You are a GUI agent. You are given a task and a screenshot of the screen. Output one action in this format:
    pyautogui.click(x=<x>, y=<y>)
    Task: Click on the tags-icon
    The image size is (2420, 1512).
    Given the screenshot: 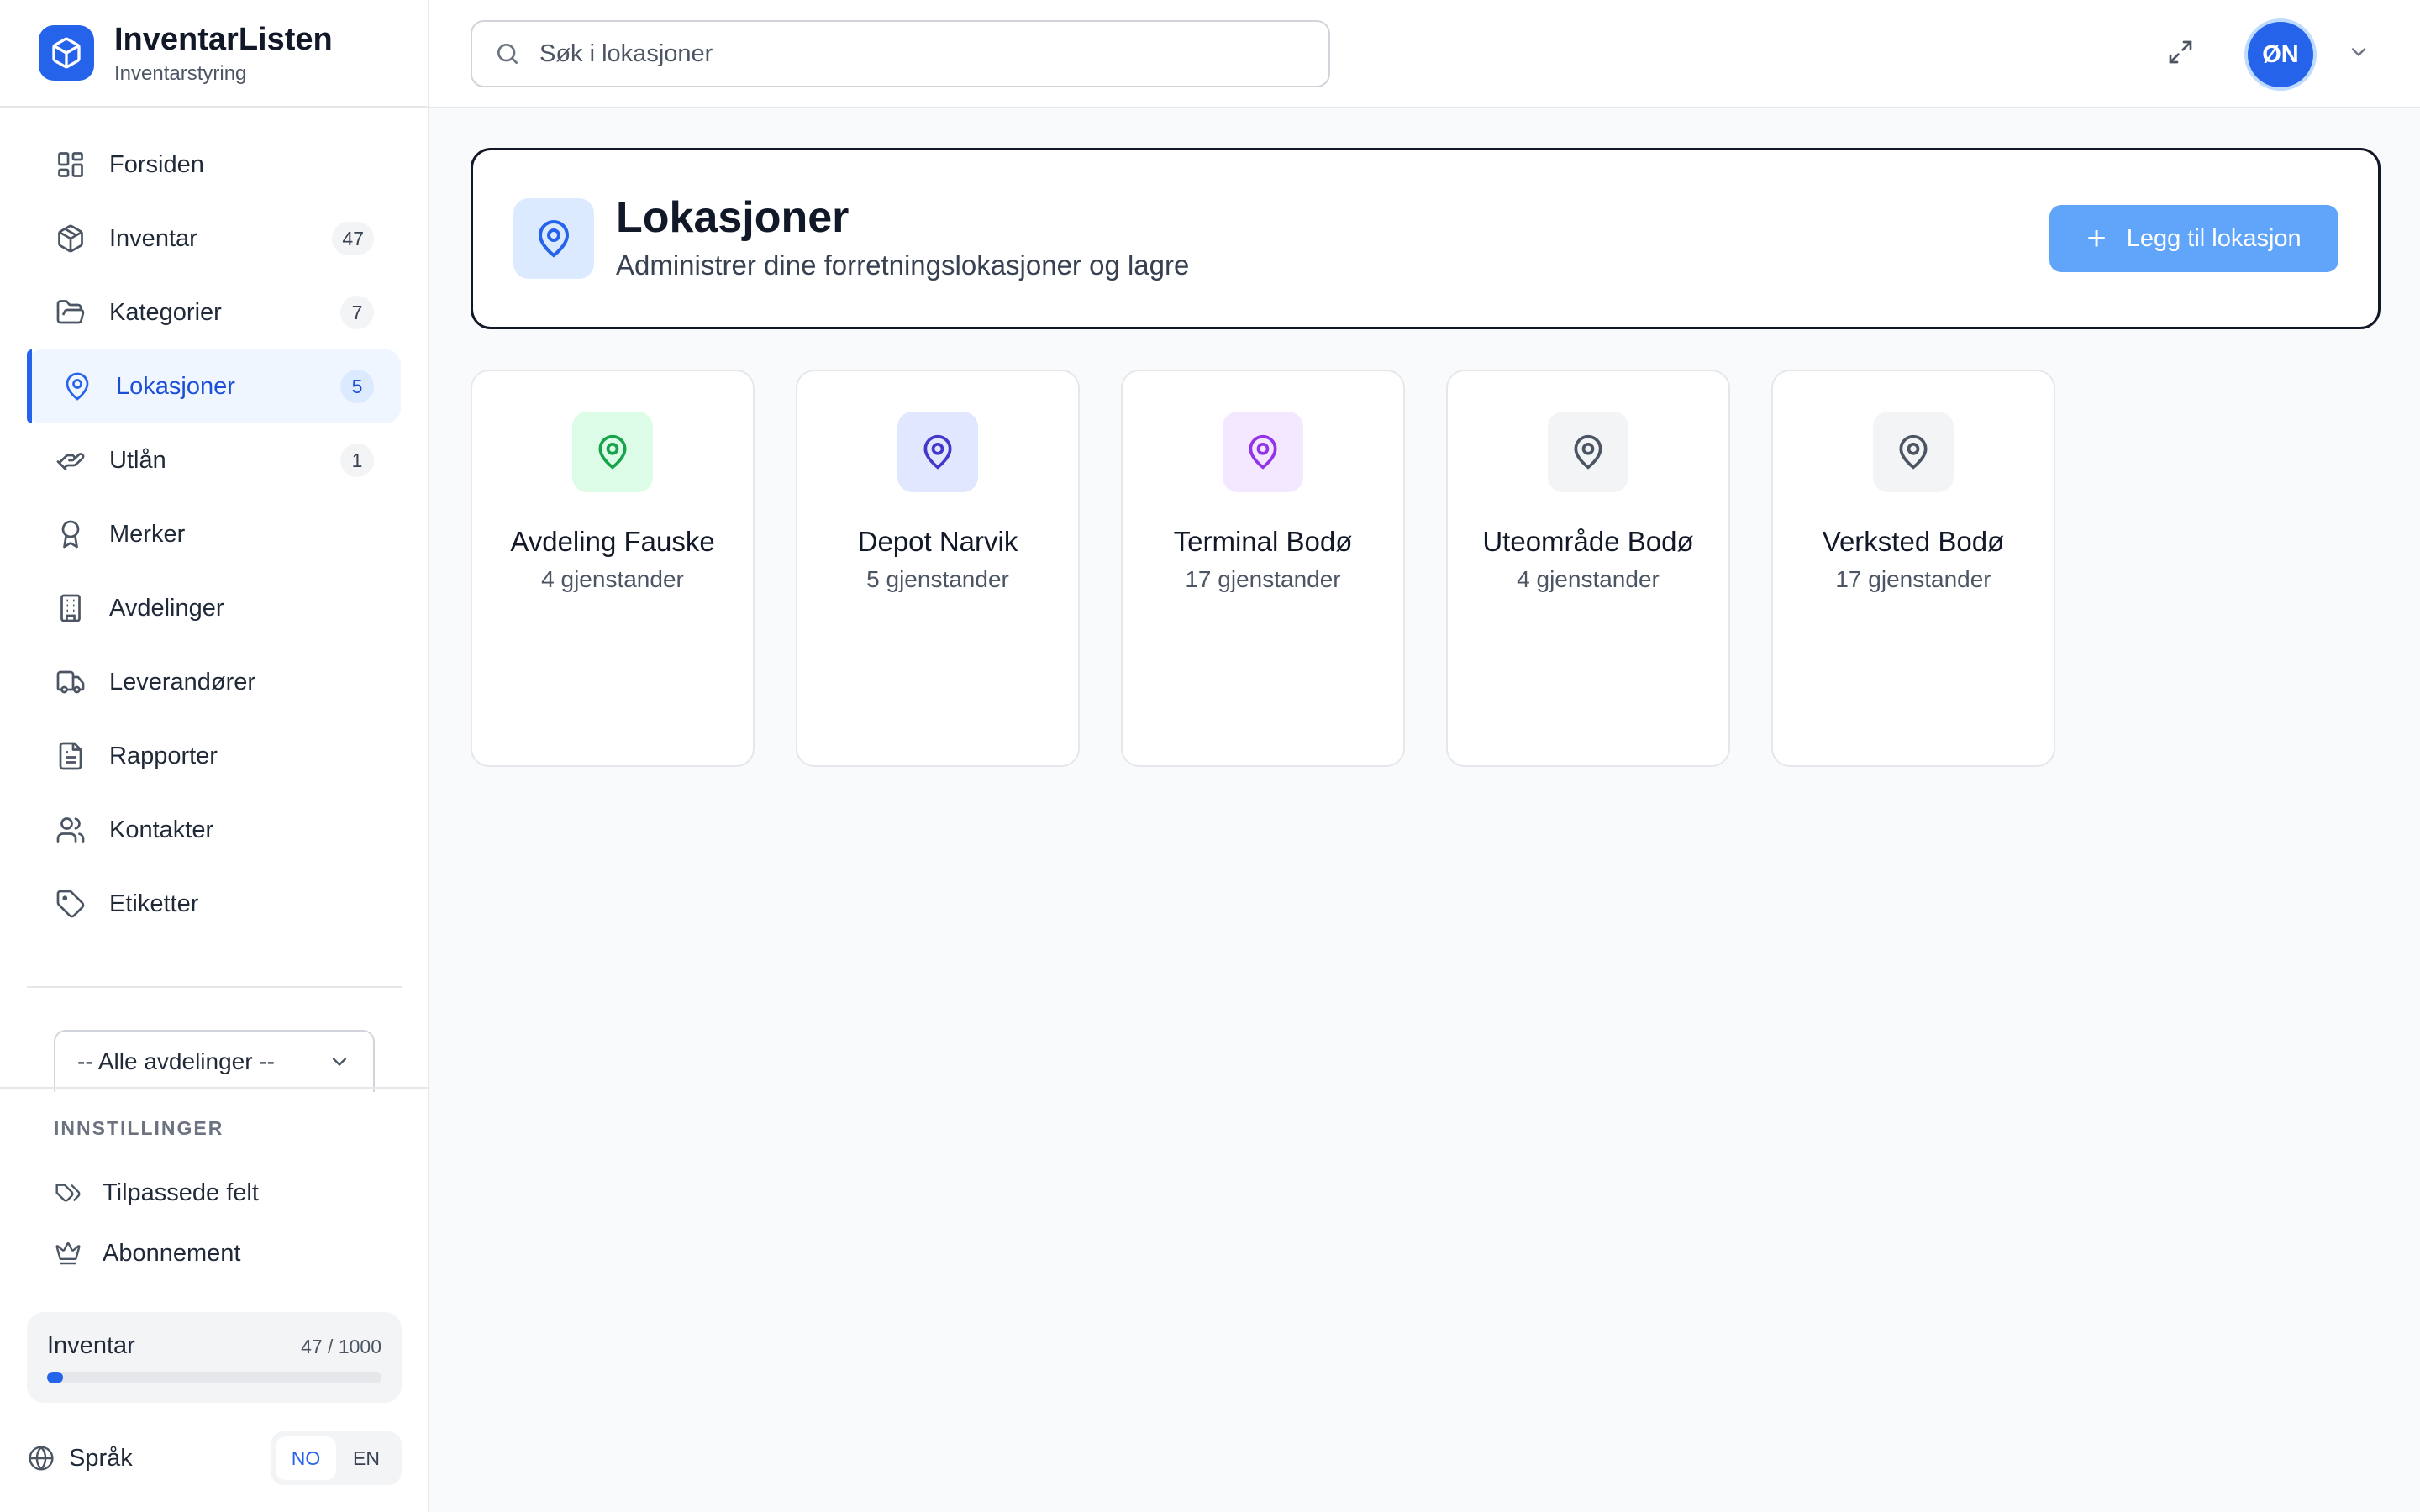 What is the action you would take?
    pyautogui.click(x=68, y=1193)
    